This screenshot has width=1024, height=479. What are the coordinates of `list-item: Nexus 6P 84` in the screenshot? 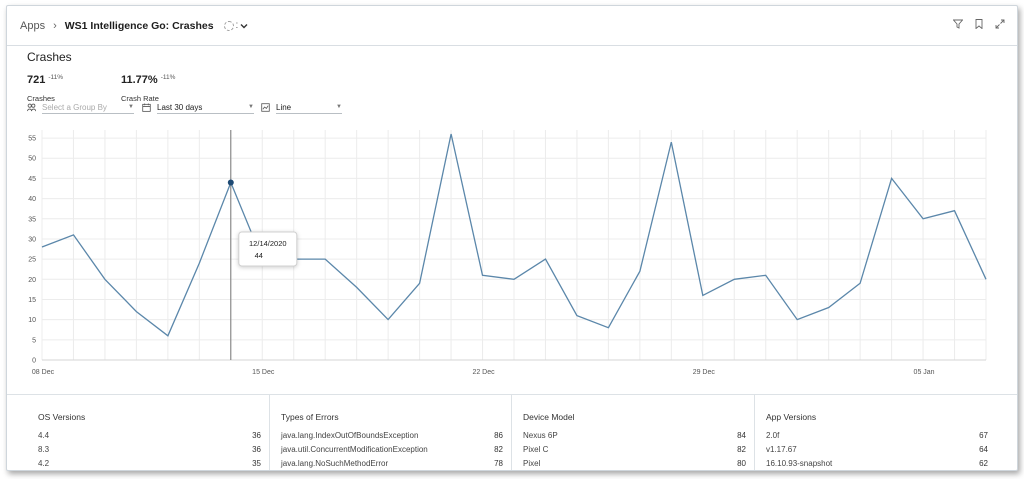 It's located at (634, 435).